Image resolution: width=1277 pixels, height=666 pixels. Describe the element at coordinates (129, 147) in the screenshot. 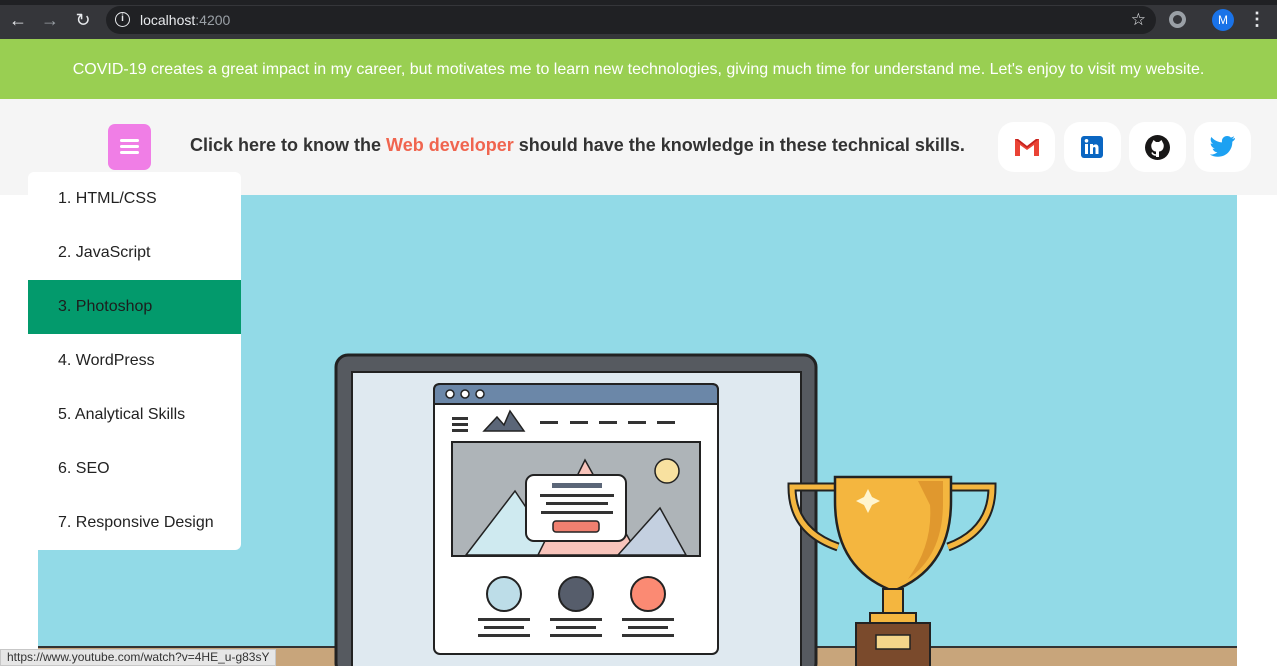

I see `hamburger-menu-button` at that location.